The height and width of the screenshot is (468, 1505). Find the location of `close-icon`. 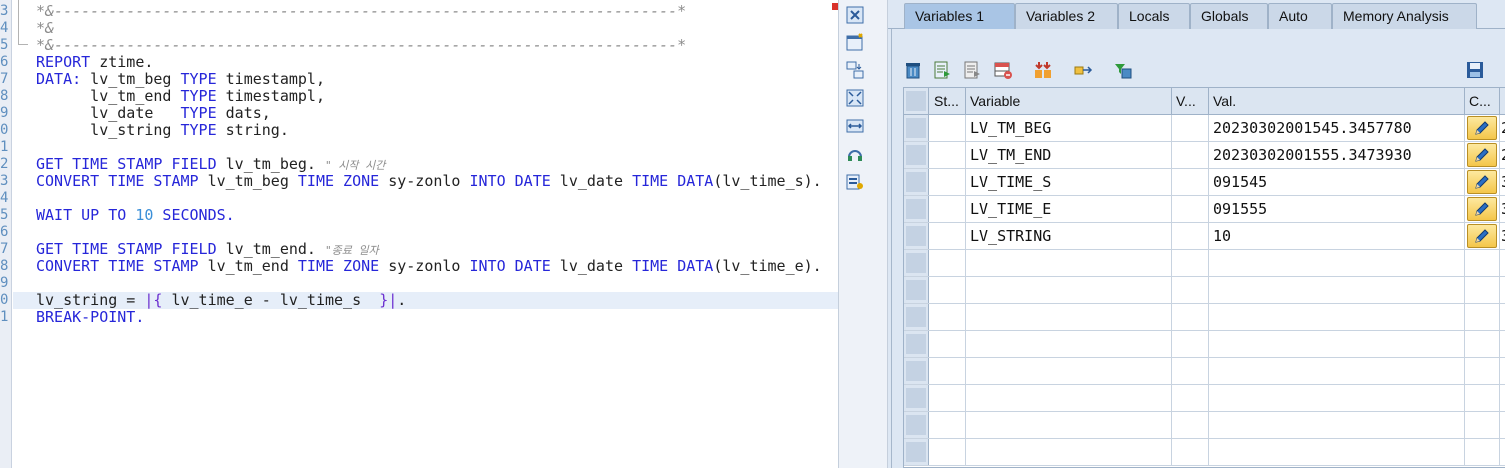

close-icon is located at coordinates (855, 15).